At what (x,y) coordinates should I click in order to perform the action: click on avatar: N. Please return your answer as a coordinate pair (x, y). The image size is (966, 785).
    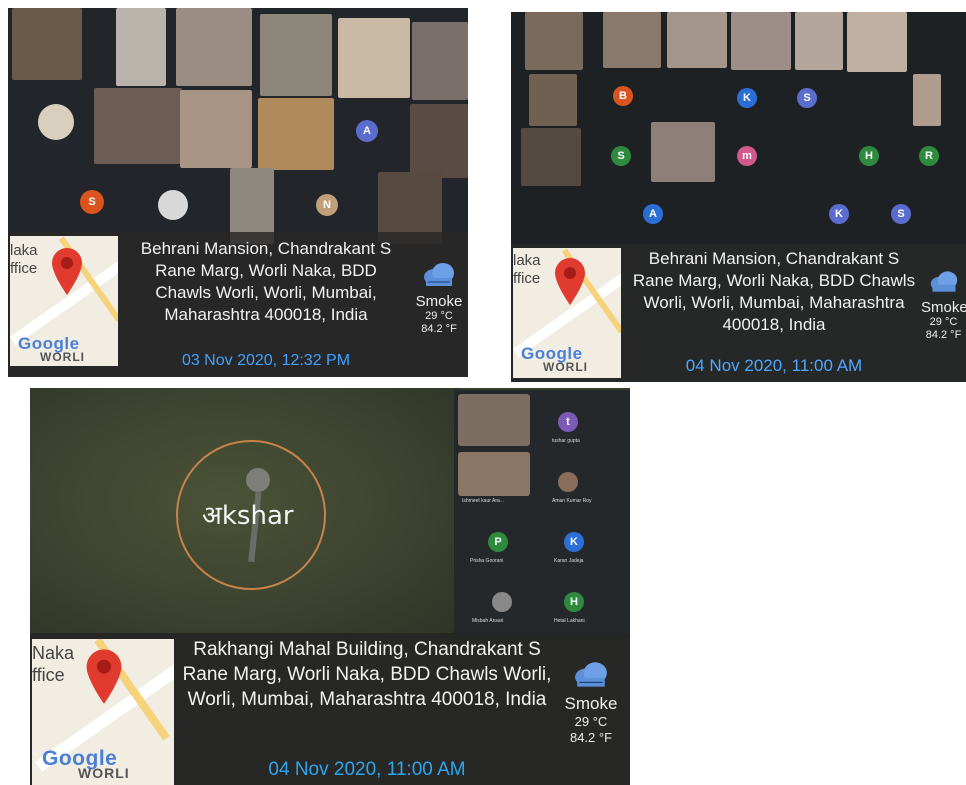
    Looking at the image, I should click on (327, 205).